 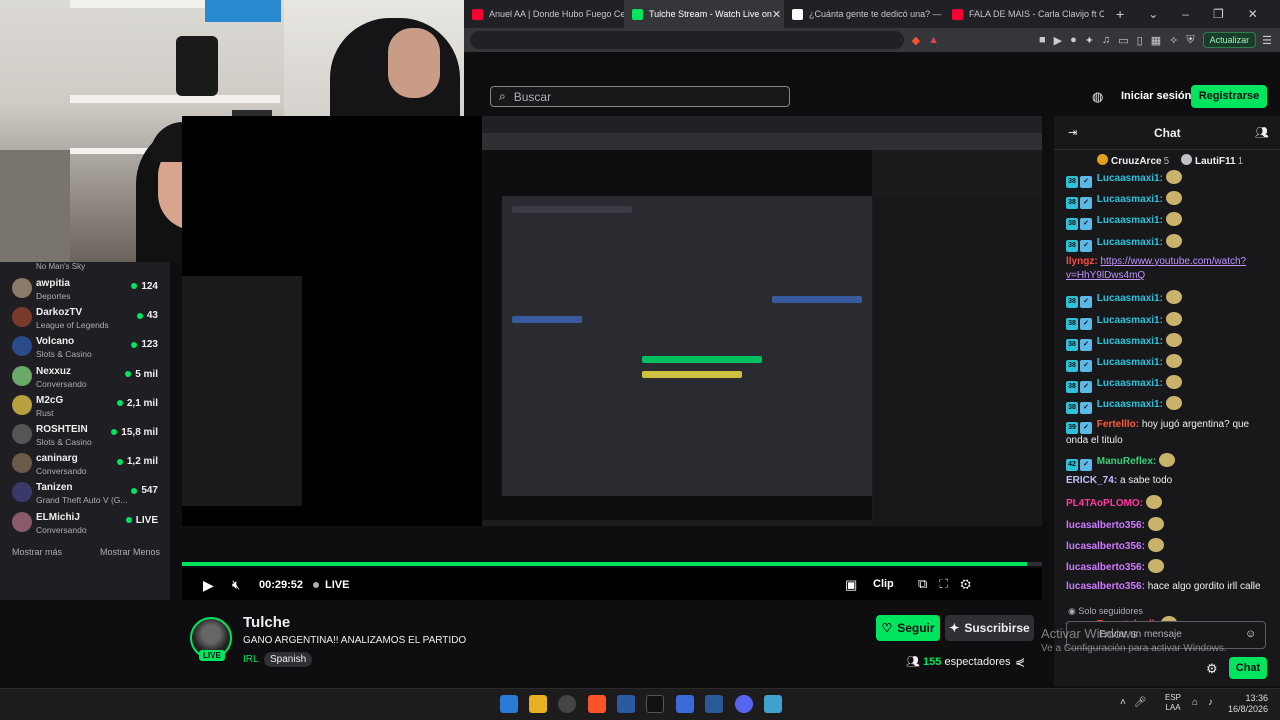 What do you see at coordinates (544, 14) in the screenshot?
I see `browser-tab: Anuel AA | Donde Hubo Fuego Cen` at bounding box center [544, 14].